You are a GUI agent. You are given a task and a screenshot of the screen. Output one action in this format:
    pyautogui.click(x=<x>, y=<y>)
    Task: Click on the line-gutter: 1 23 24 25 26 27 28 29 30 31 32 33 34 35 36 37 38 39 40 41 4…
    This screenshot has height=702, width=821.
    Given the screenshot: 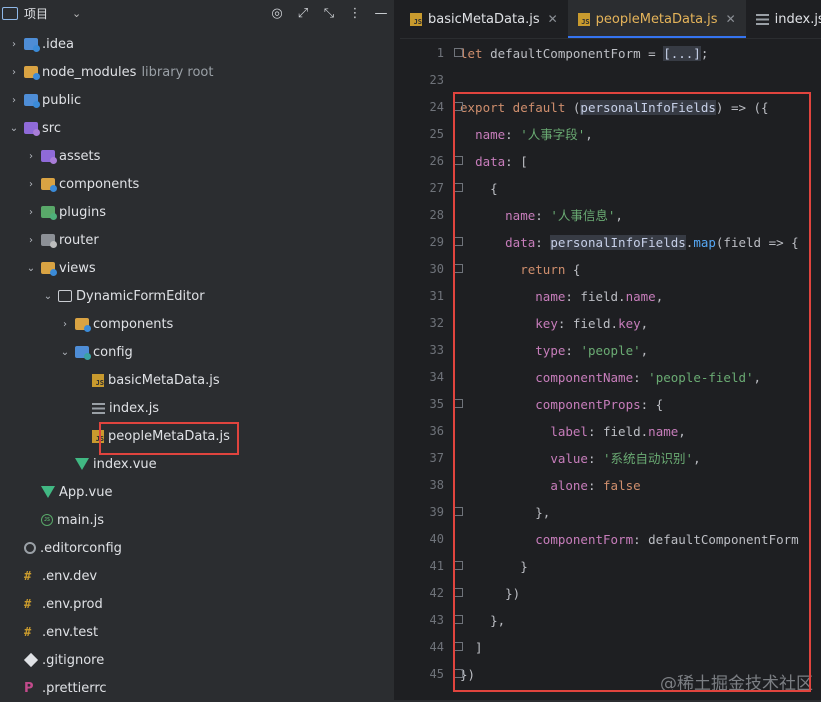 What is the action you would take?
    pyautogui.click(x=427, y=364)
    